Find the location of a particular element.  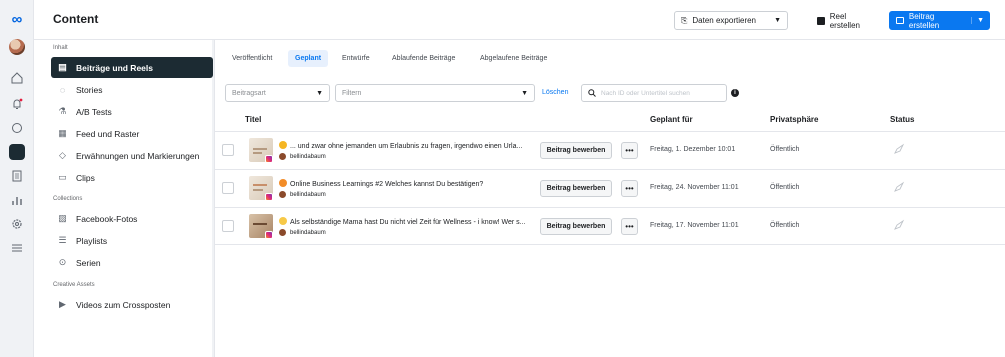

reel-icon is located at coordinates (821, 20).